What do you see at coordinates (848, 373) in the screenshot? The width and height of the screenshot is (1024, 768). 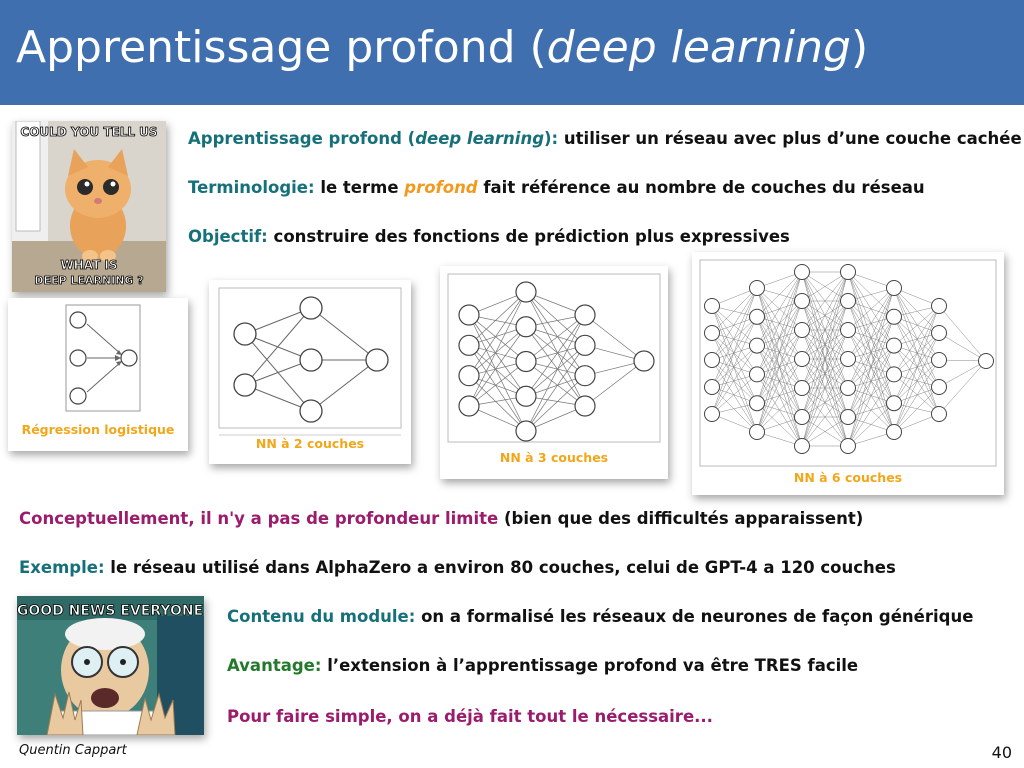 I see `nn-6-layers-diagram: NN à 6 couches` at bounding box center [848, 373].